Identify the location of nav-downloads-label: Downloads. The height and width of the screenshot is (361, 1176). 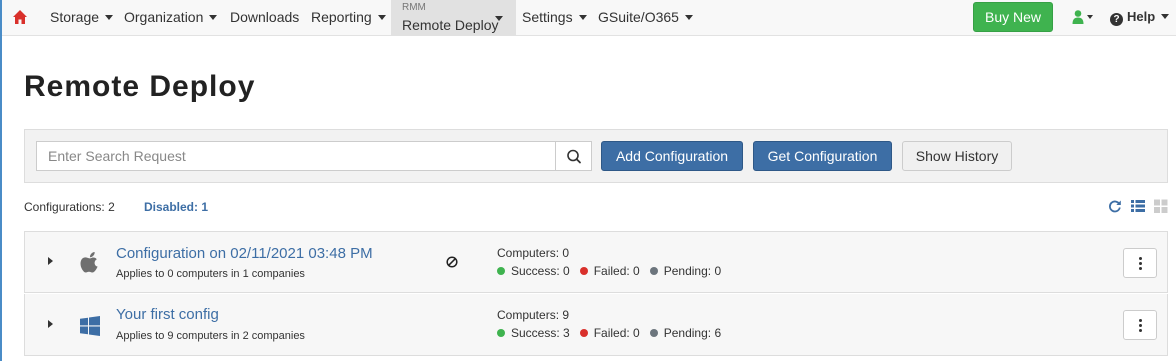
(265, 17).